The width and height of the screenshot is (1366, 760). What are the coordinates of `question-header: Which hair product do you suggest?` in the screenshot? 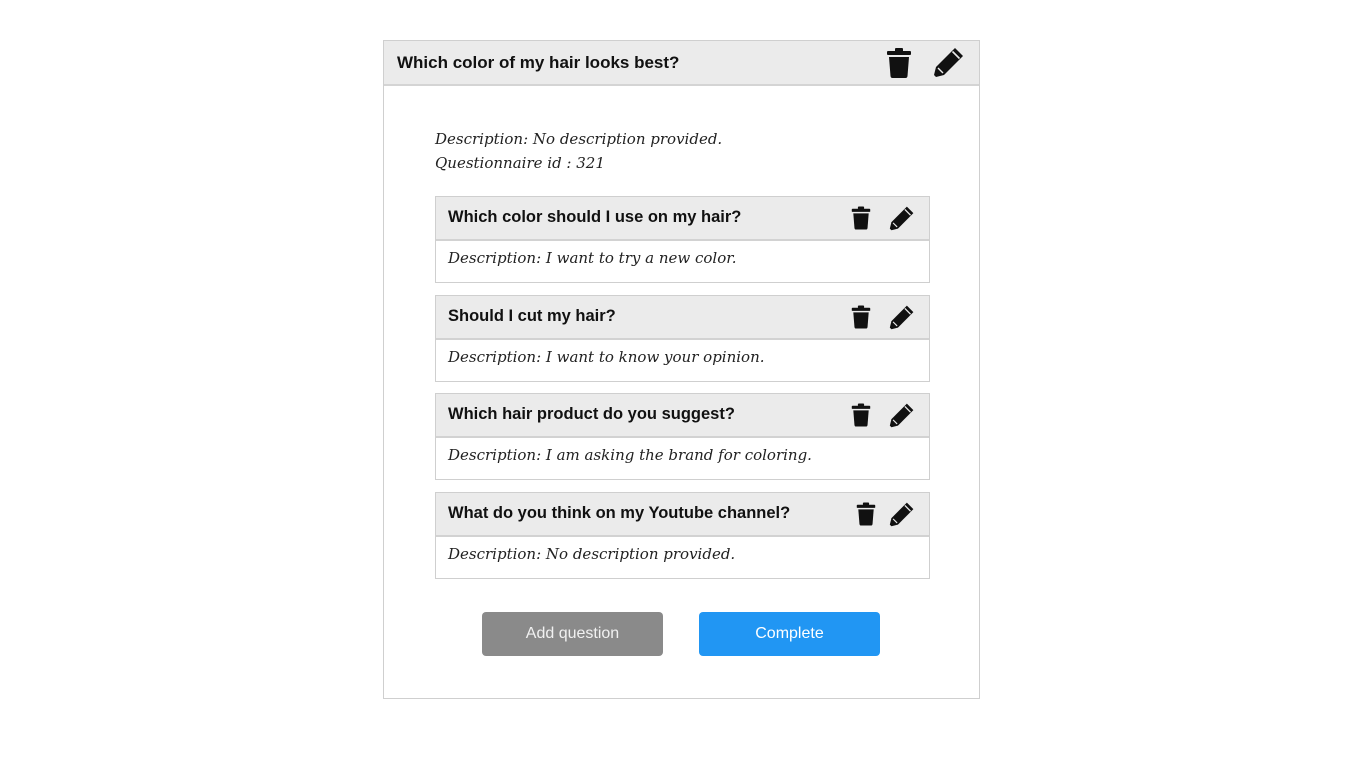 It's located at (682, 416).